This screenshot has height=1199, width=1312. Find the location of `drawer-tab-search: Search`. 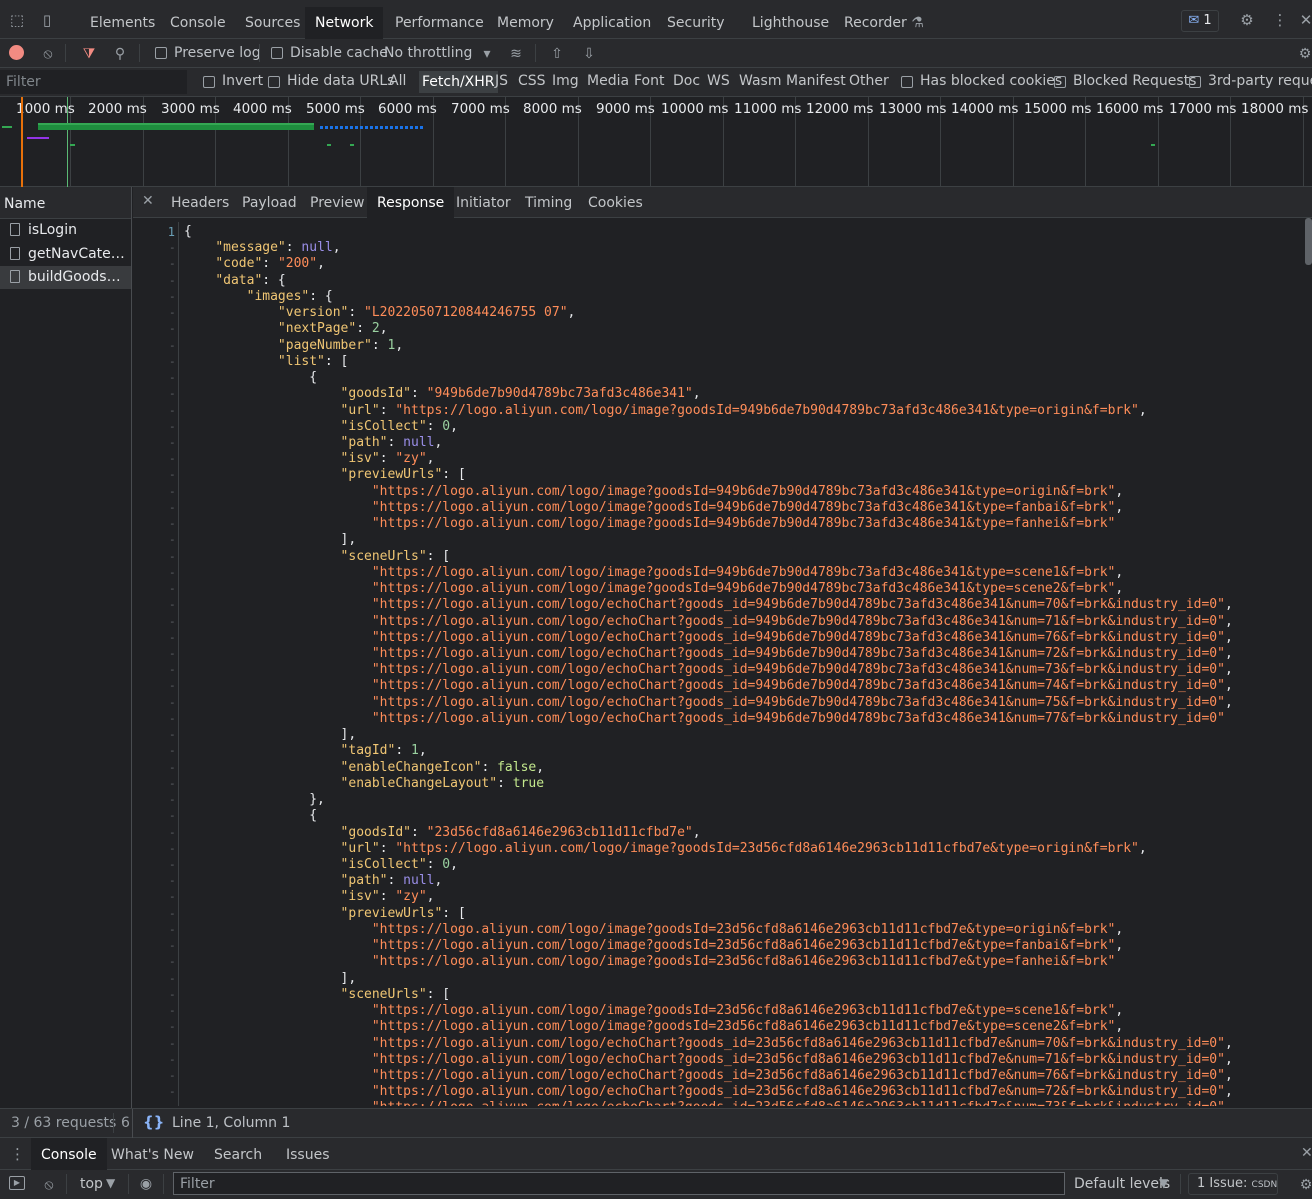

drawer-tab-search: Search is located at coordinates (238, 1154).